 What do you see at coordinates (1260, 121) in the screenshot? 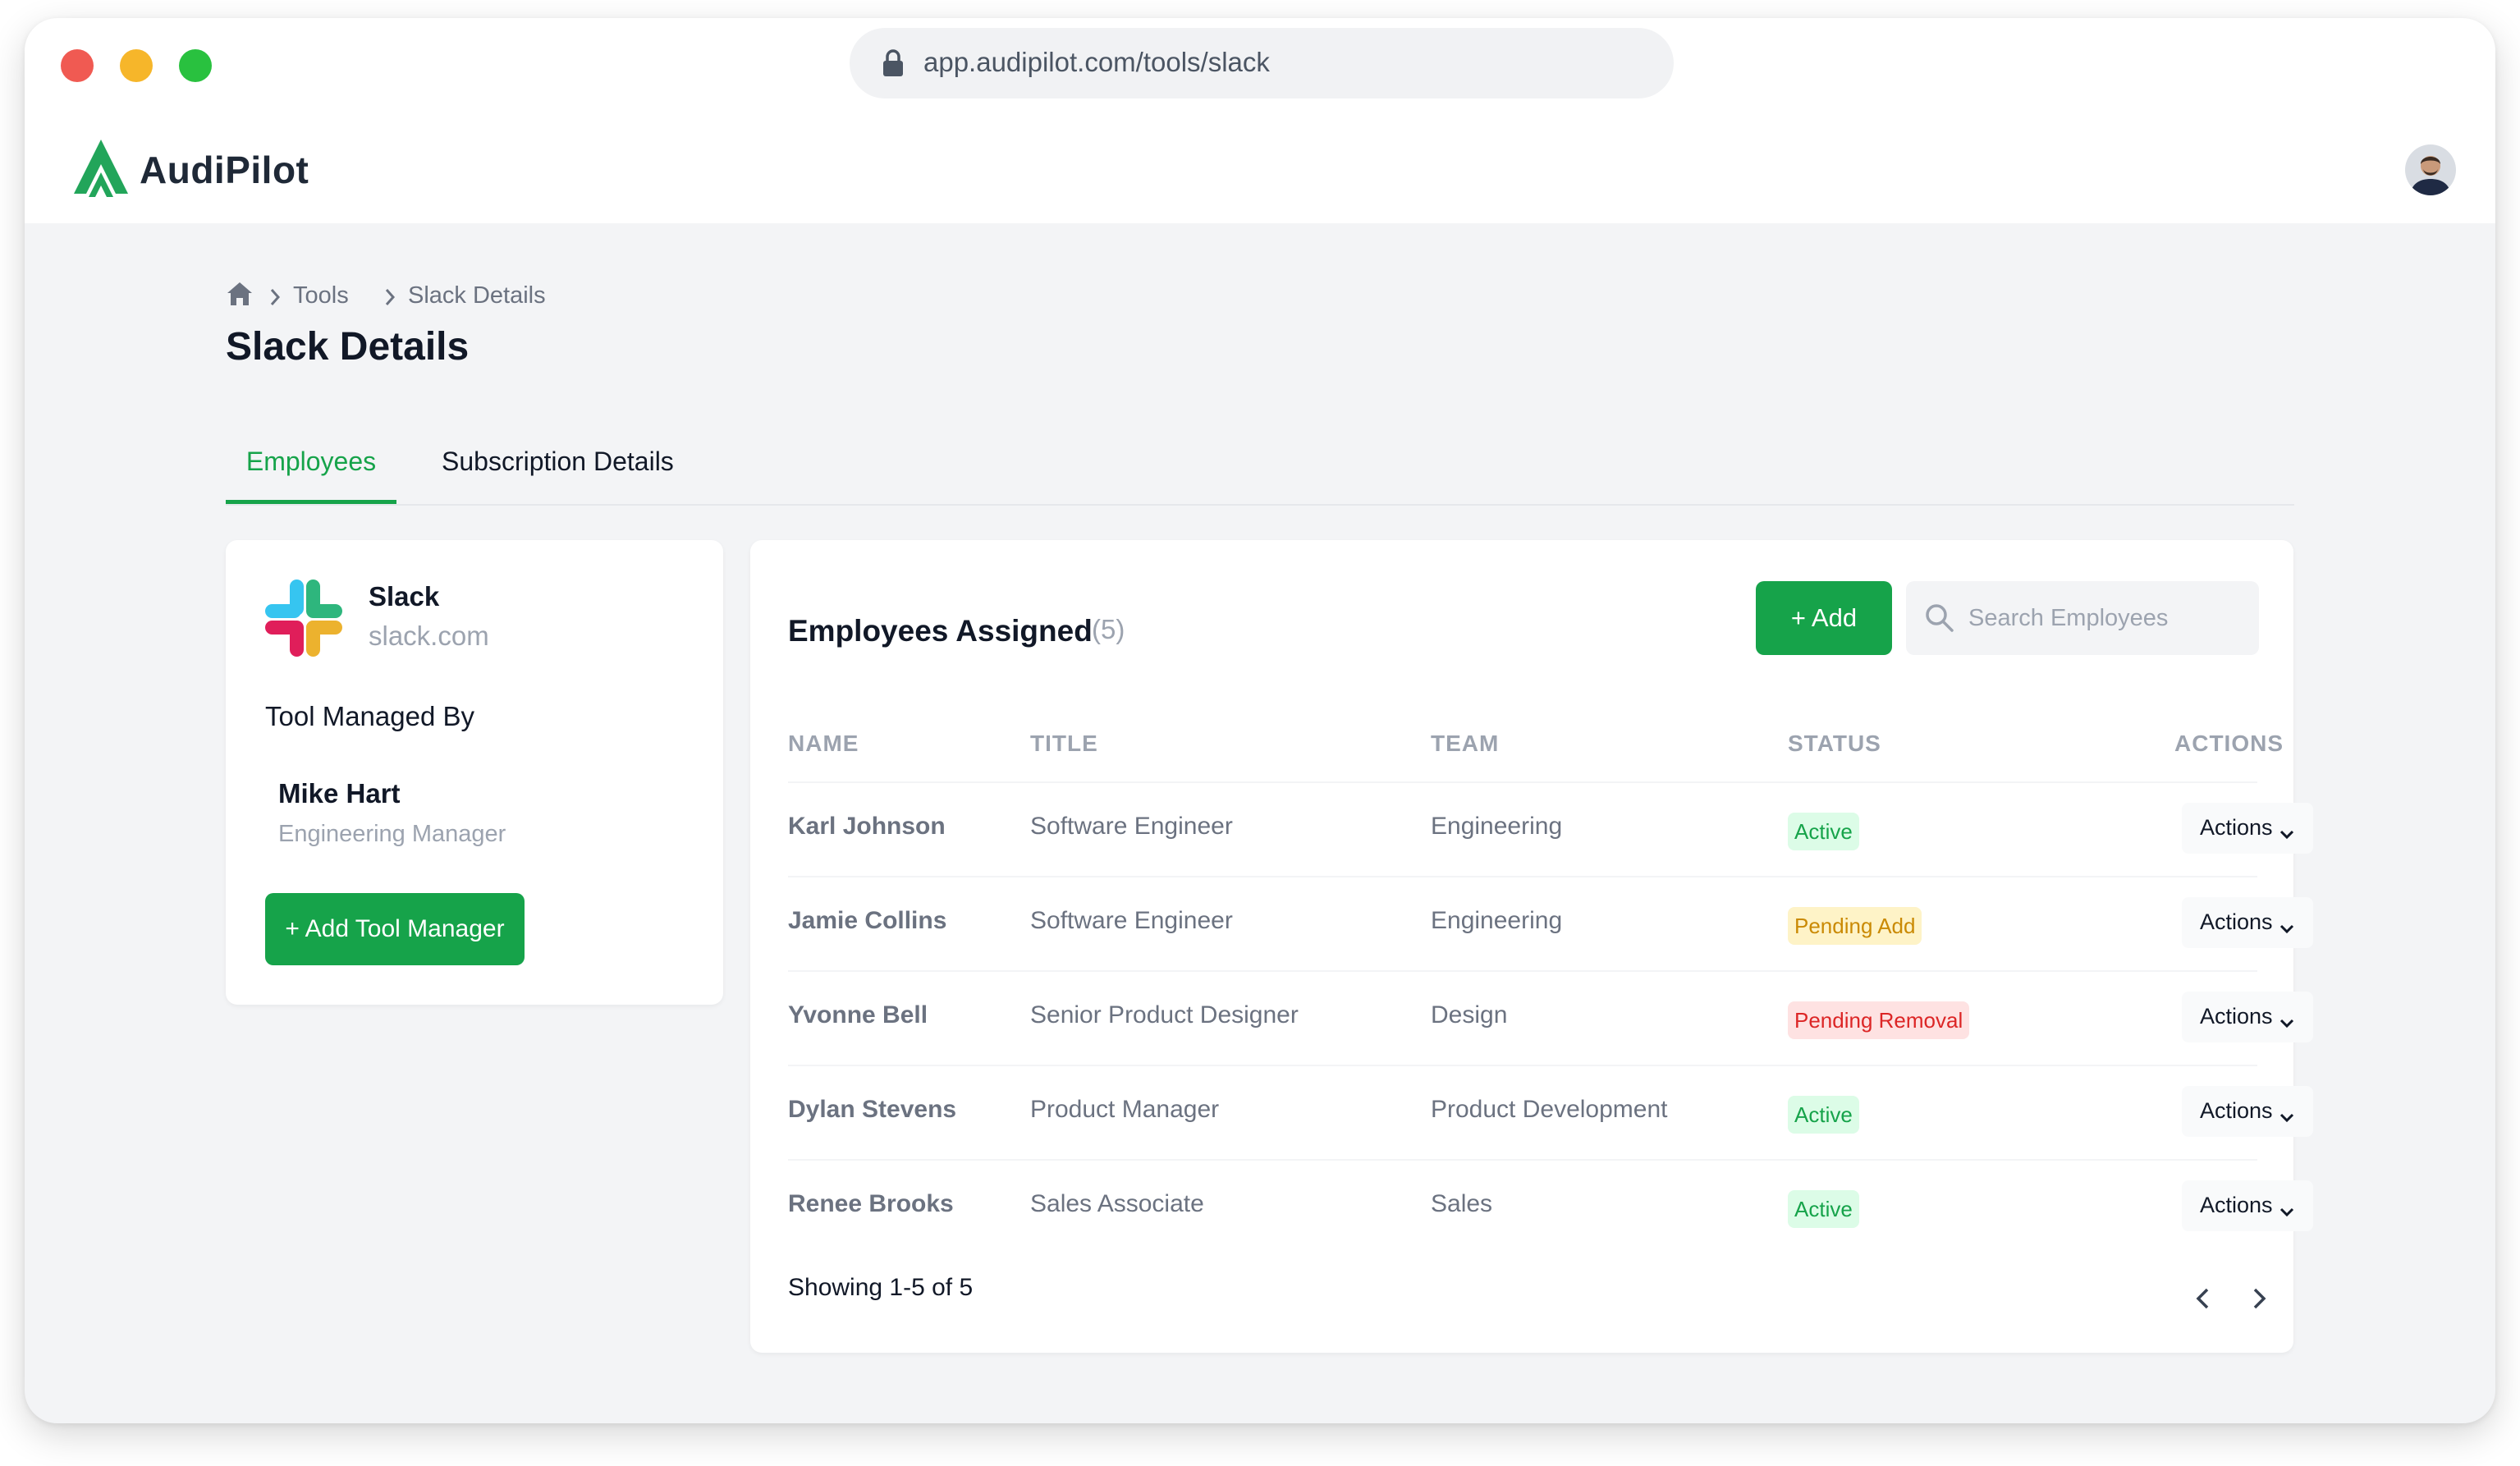
I see `top-bar: app.audipilot.com/tools/slack AudiPilot` at bounding box center [1260, 121].